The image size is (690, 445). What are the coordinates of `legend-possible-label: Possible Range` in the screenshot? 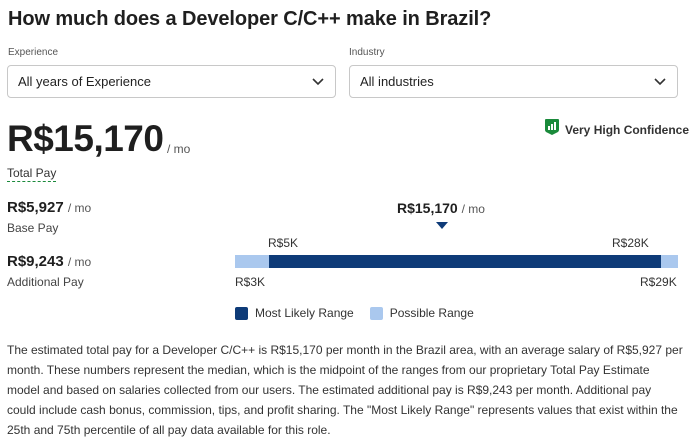 It's located at (431, 313).